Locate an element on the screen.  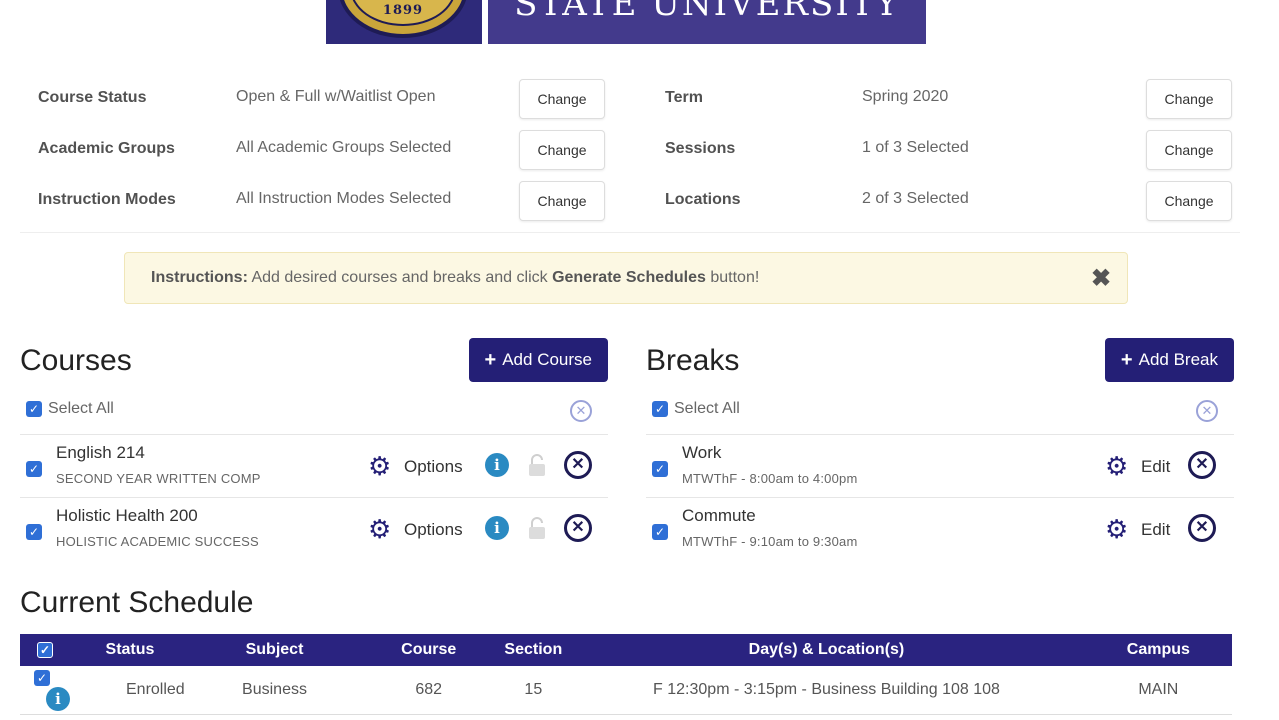
column-header-subject: Subject is located at coordinates (274, 650).